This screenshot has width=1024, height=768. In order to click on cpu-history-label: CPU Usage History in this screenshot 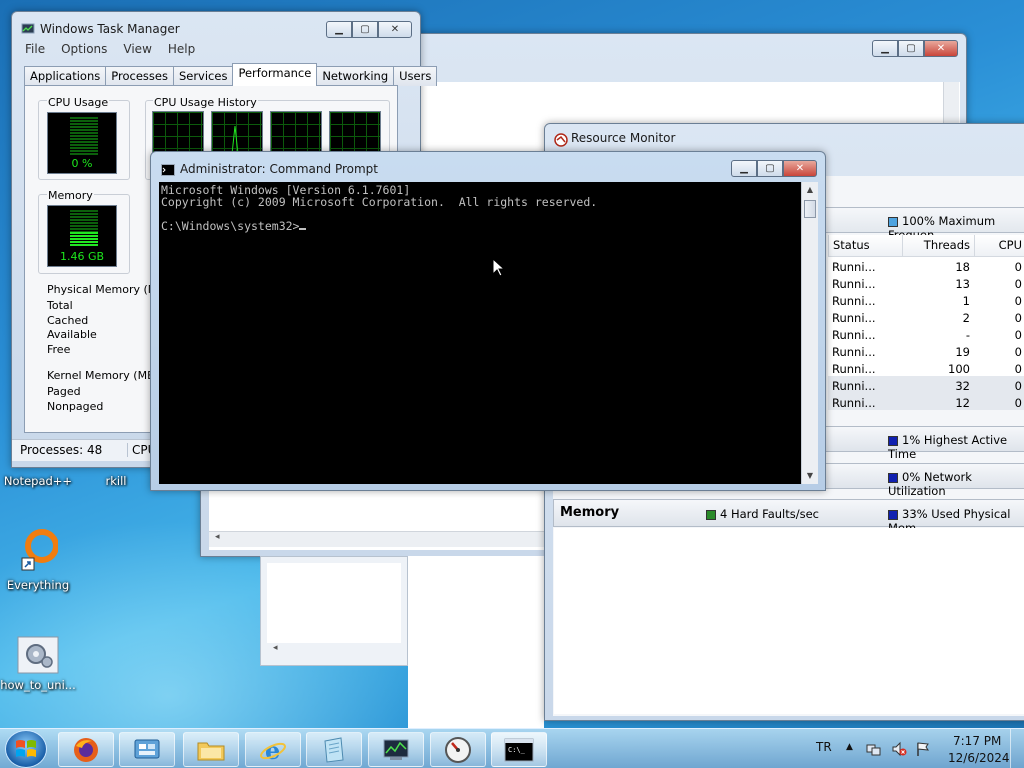, I will do `click(205, 102)`.